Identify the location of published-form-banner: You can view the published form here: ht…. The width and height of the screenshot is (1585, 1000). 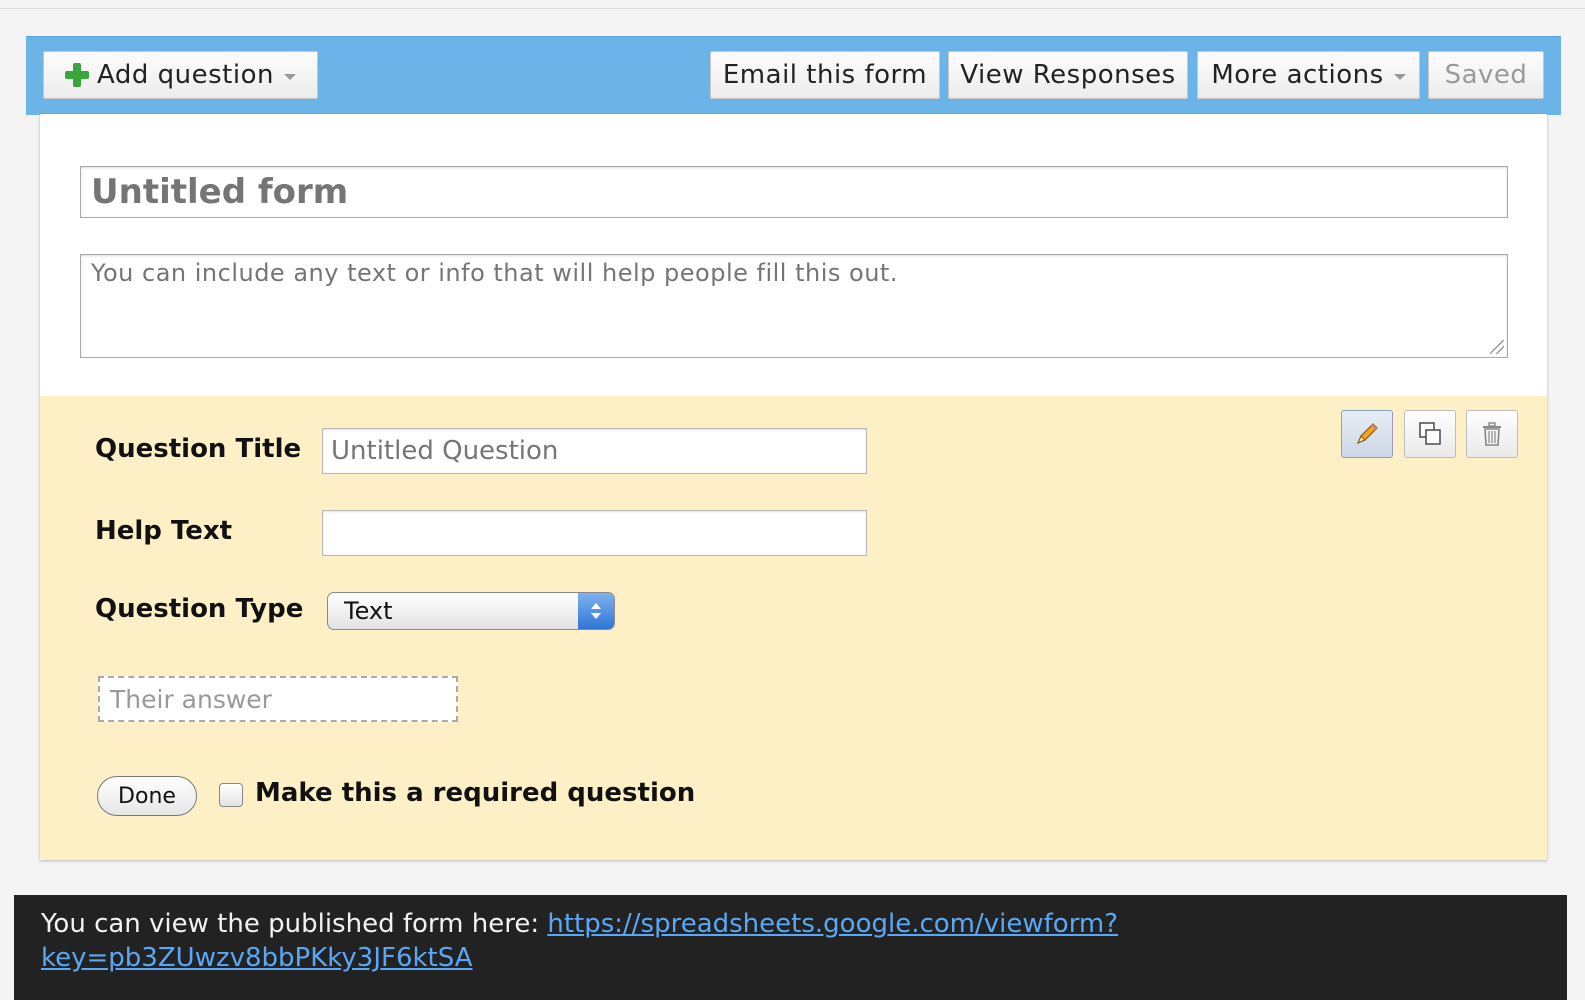
(790, 947).